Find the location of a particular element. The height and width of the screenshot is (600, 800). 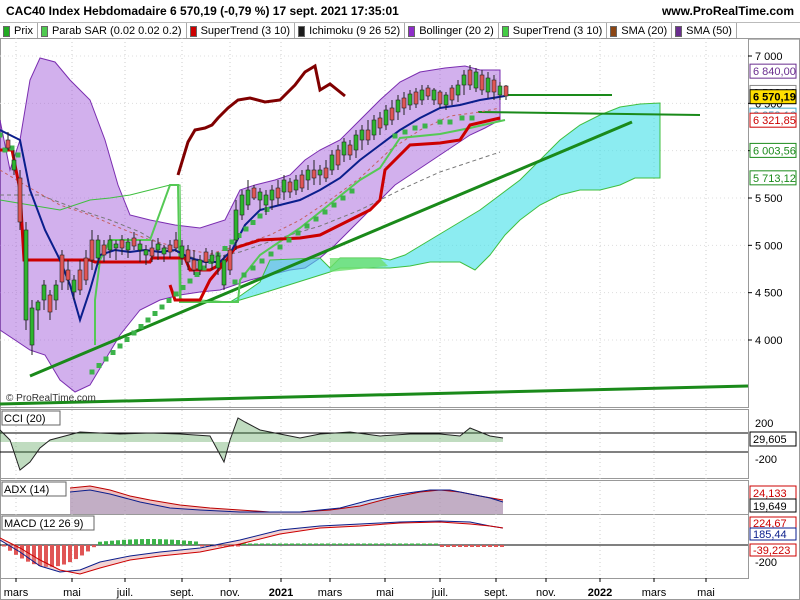

x-tick-label: sept. is located at coordinates (182, 593).